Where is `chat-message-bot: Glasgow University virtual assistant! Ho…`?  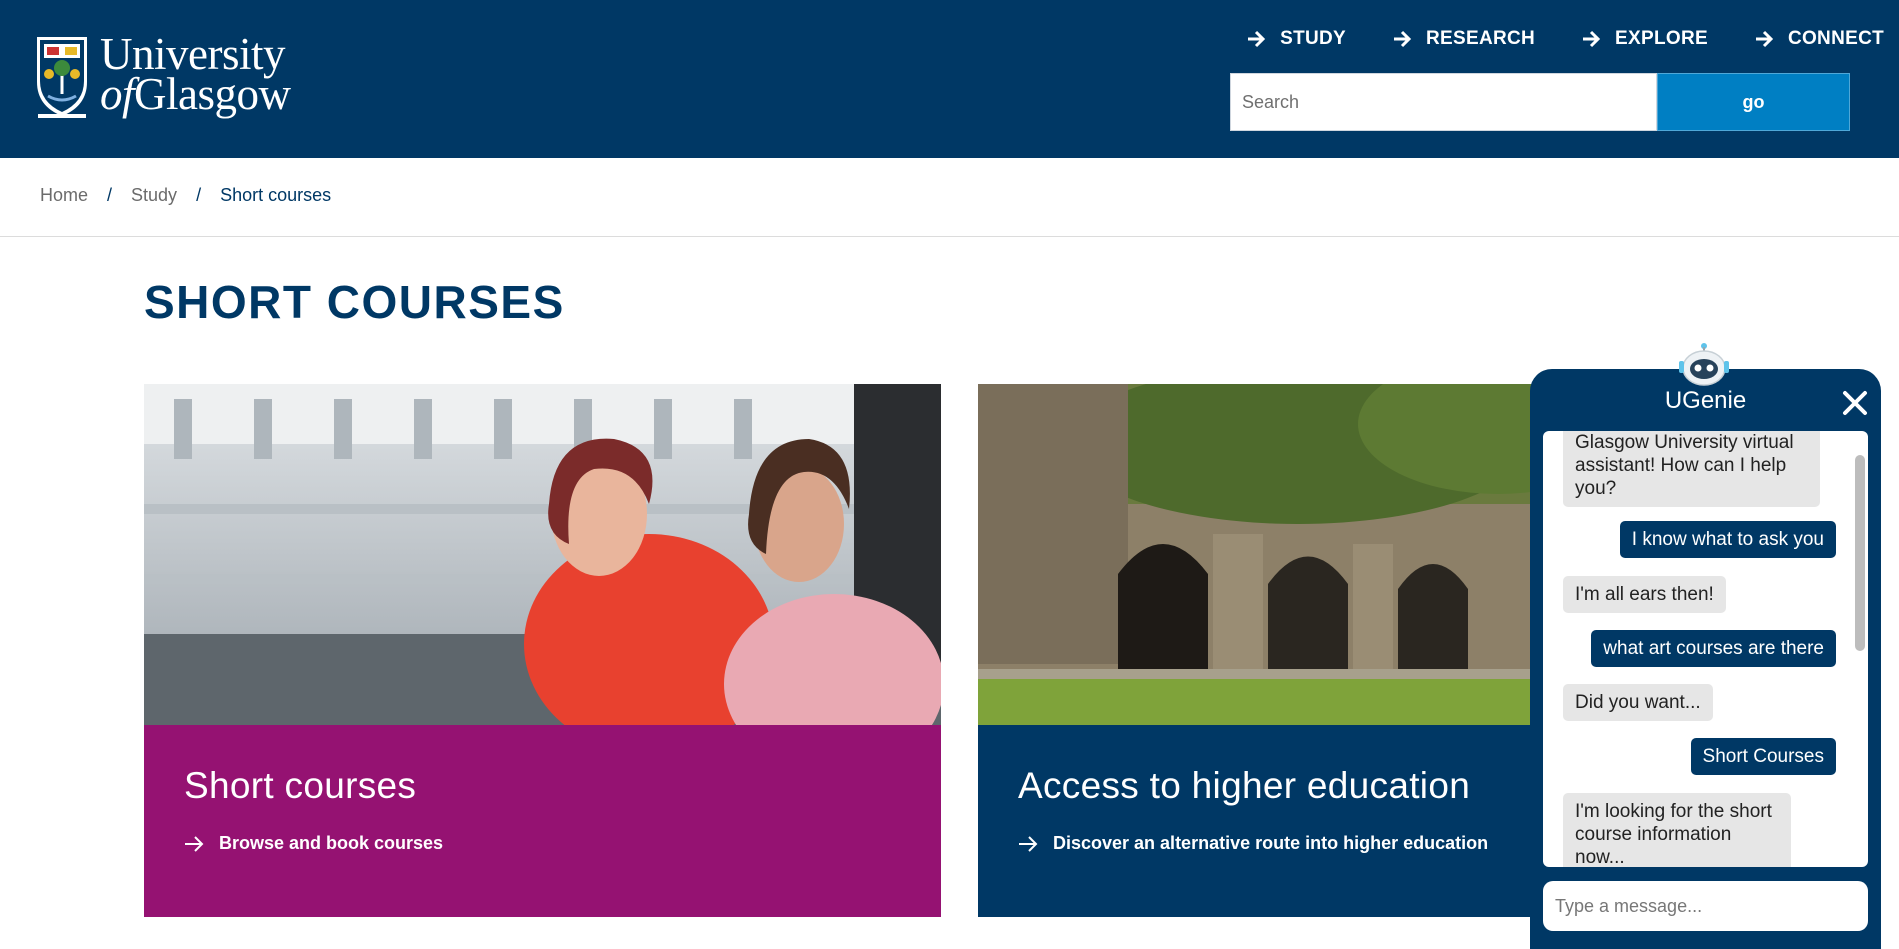
chat-message-bot: Glasgow University virtual assistant! Ho… is located at coordinates (1691, 469).